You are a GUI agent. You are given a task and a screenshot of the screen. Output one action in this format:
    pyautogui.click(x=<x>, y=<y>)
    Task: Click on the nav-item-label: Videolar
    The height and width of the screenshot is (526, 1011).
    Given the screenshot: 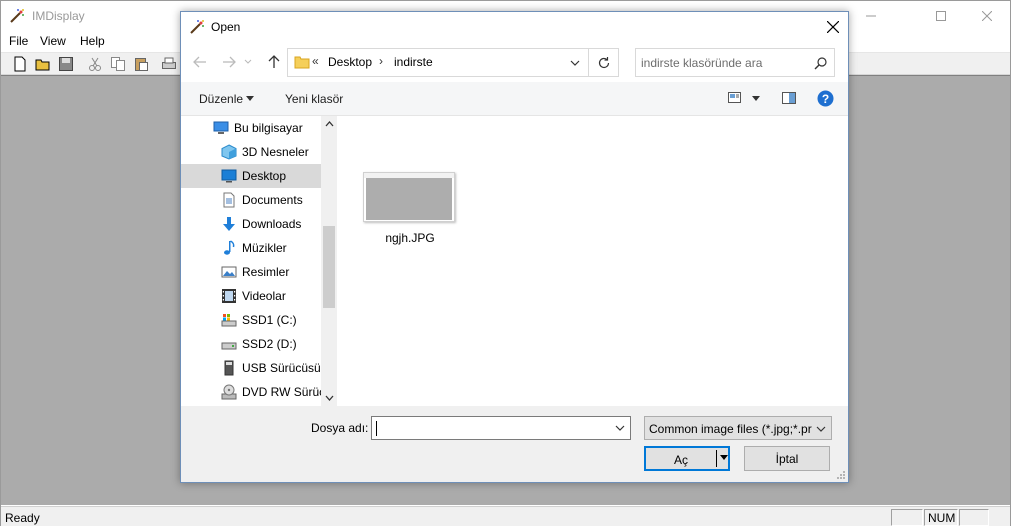 What is the action you would take?
    pyautogui.click(x=264, y=296)
    